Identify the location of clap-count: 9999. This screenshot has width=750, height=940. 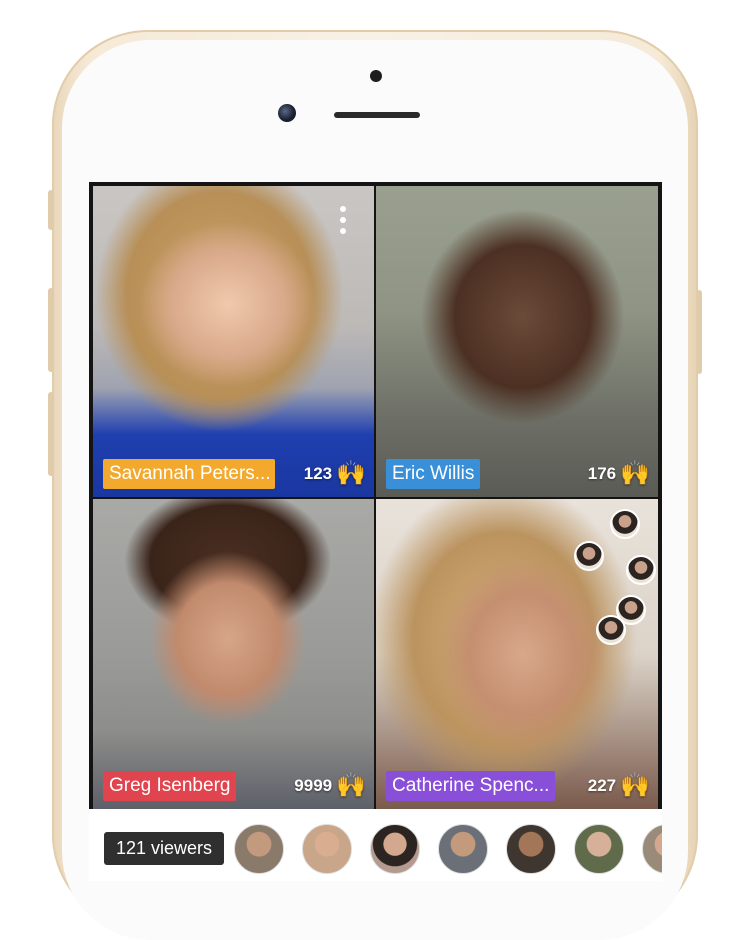
(313, 785).